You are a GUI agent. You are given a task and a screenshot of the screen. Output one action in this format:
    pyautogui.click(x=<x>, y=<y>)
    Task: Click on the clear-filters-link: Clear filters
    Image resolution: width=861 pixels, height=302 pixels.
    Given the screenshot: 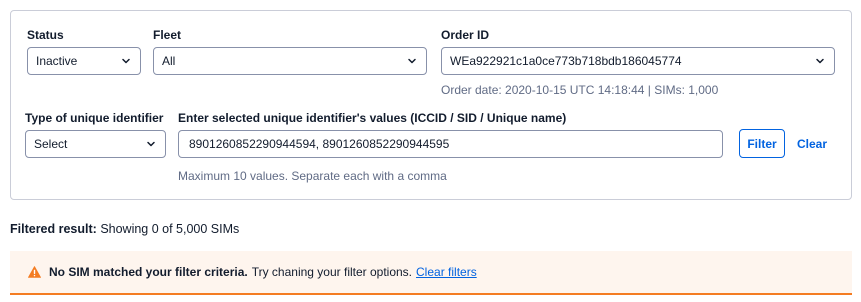 What is the action you would take?
    pyautogui.click(x=446, y=272)
    